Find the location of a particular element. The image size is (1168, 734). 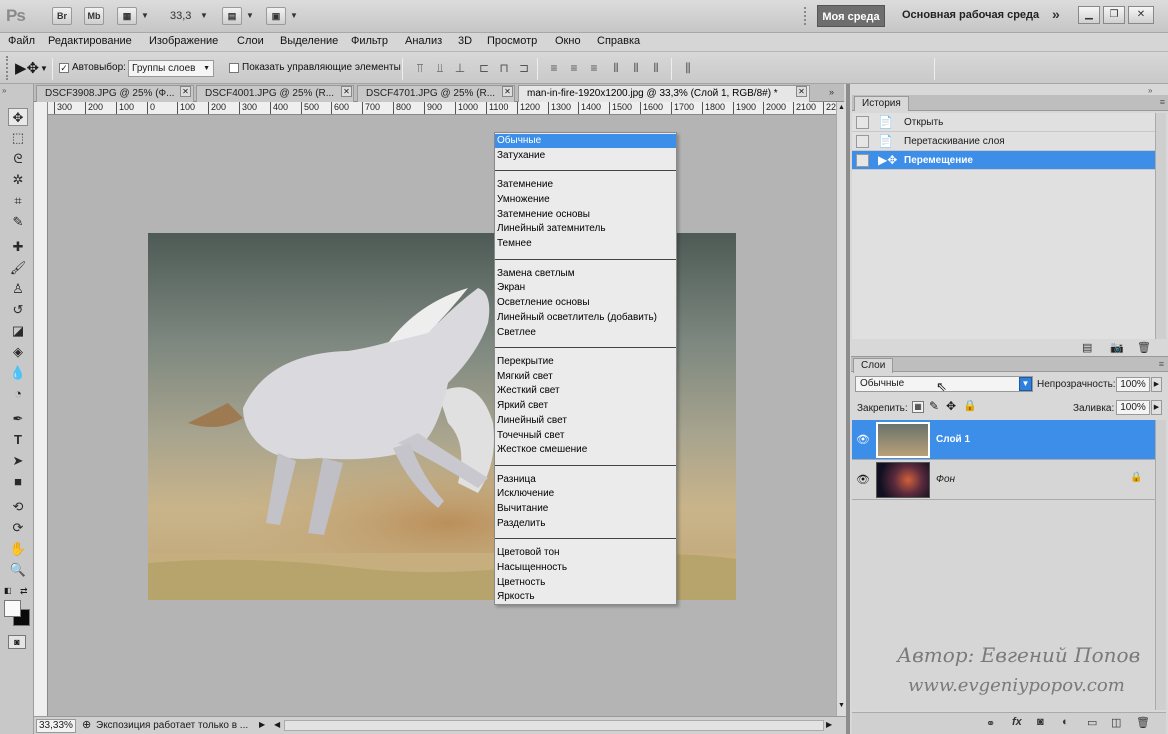

workspace-more-button: » is located at coordinates (1056, 14).